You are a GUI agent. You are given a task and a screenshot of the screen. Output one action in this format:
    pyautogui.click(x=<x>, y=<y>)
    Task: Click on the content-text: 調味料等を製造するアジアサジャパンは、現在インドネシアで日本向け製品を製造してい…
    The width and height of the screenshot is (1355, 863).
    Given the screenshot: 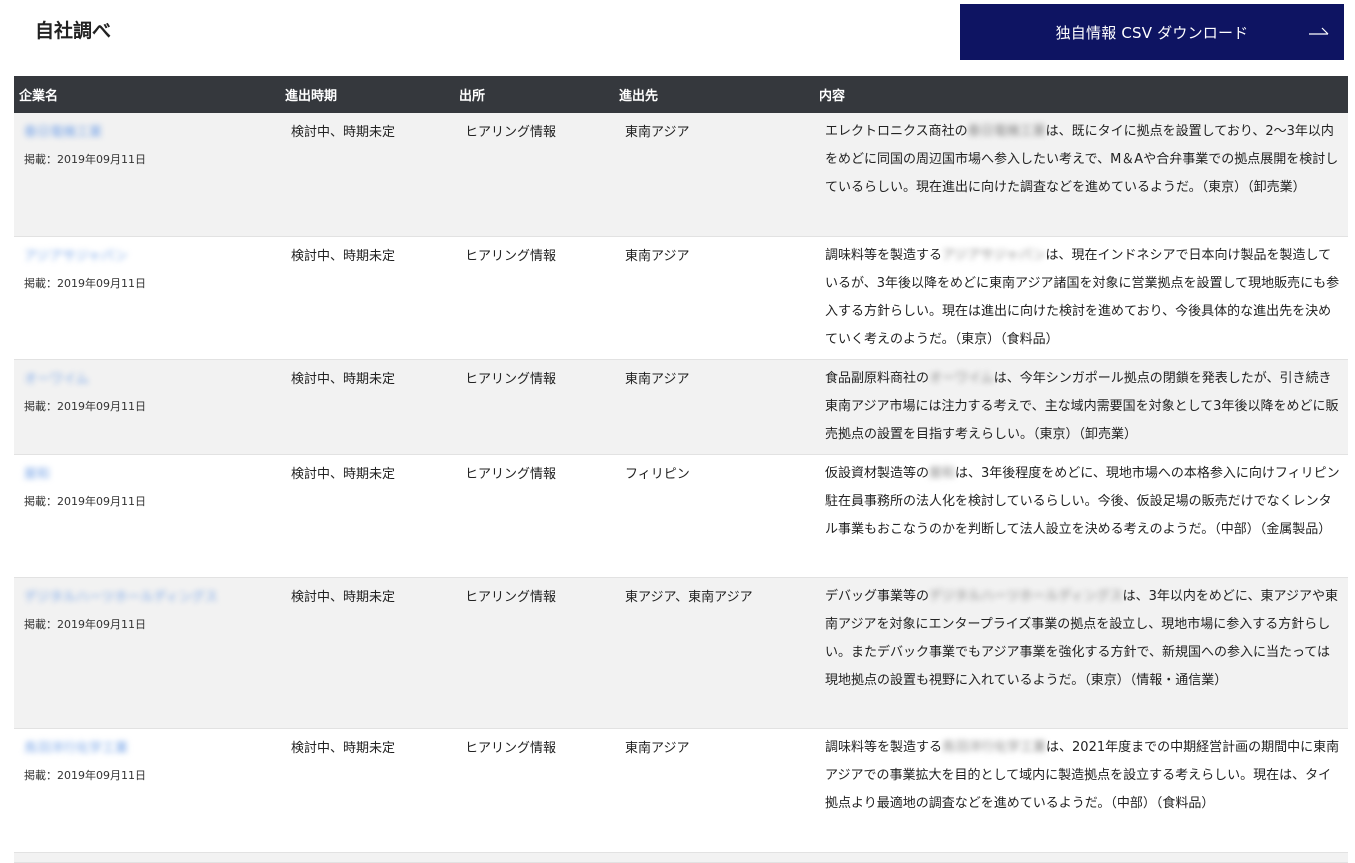 What is the action you would take?
    pyautogui.click(x=1082, y=298)
    